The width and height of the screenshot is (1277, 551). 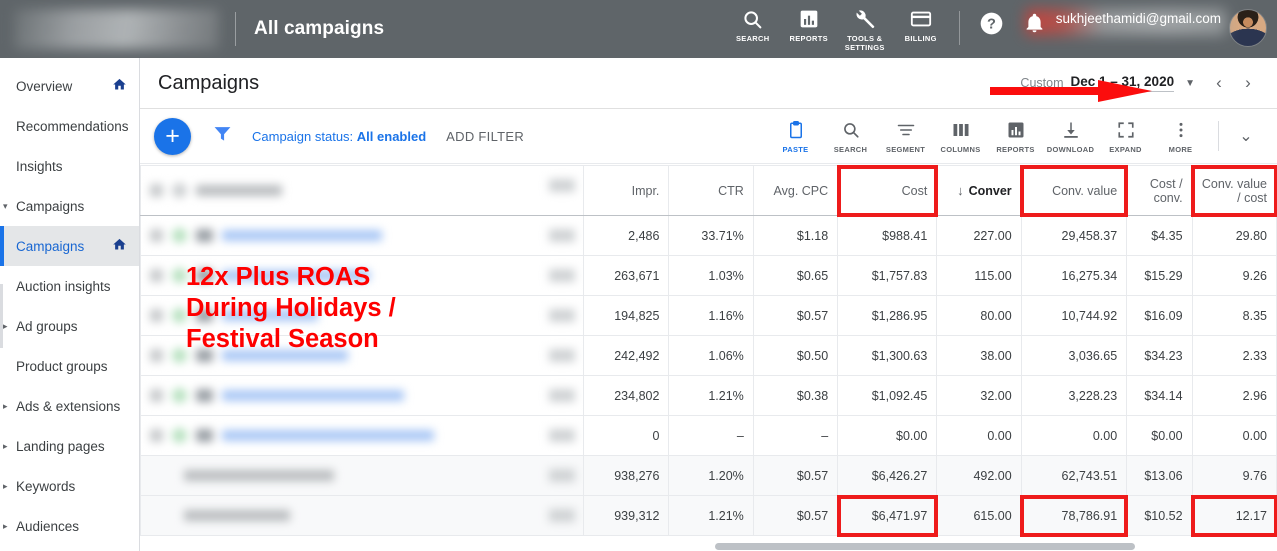 I want to click on expand-icon, so click(x=1126, y=130).